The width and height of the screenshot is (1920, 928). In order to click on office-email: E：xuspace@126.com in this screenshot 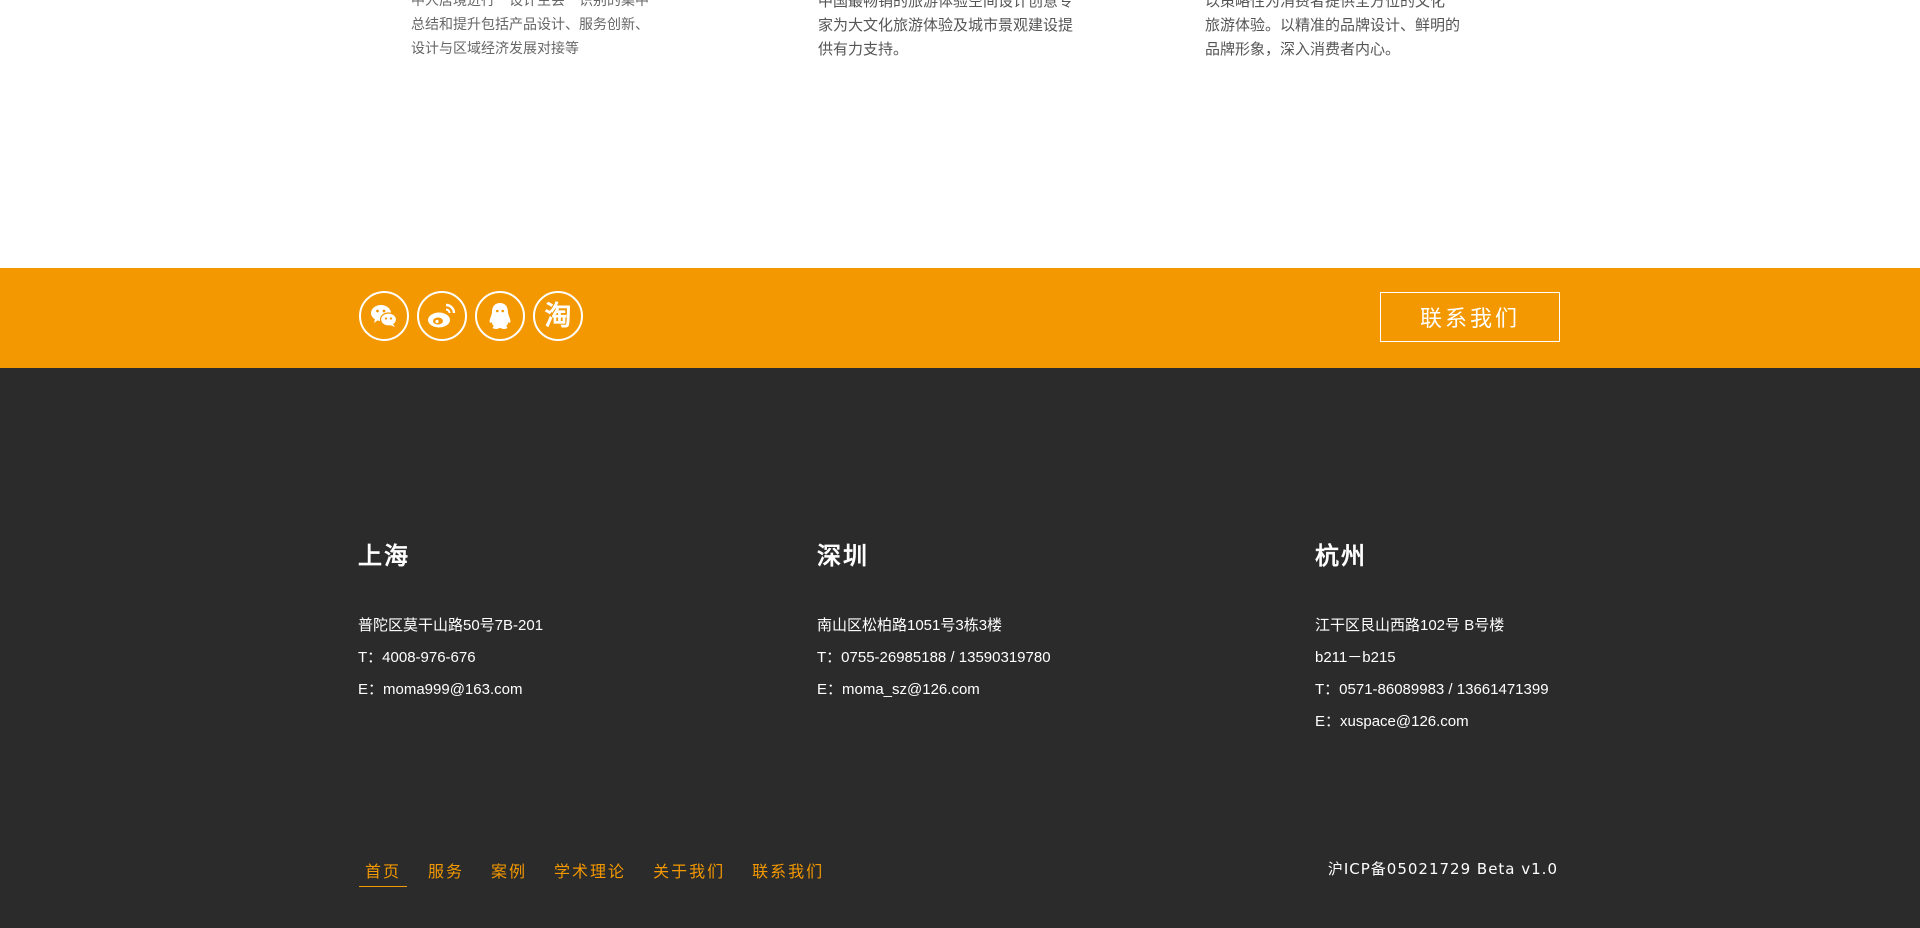, I will do `click(1392, 721)`.